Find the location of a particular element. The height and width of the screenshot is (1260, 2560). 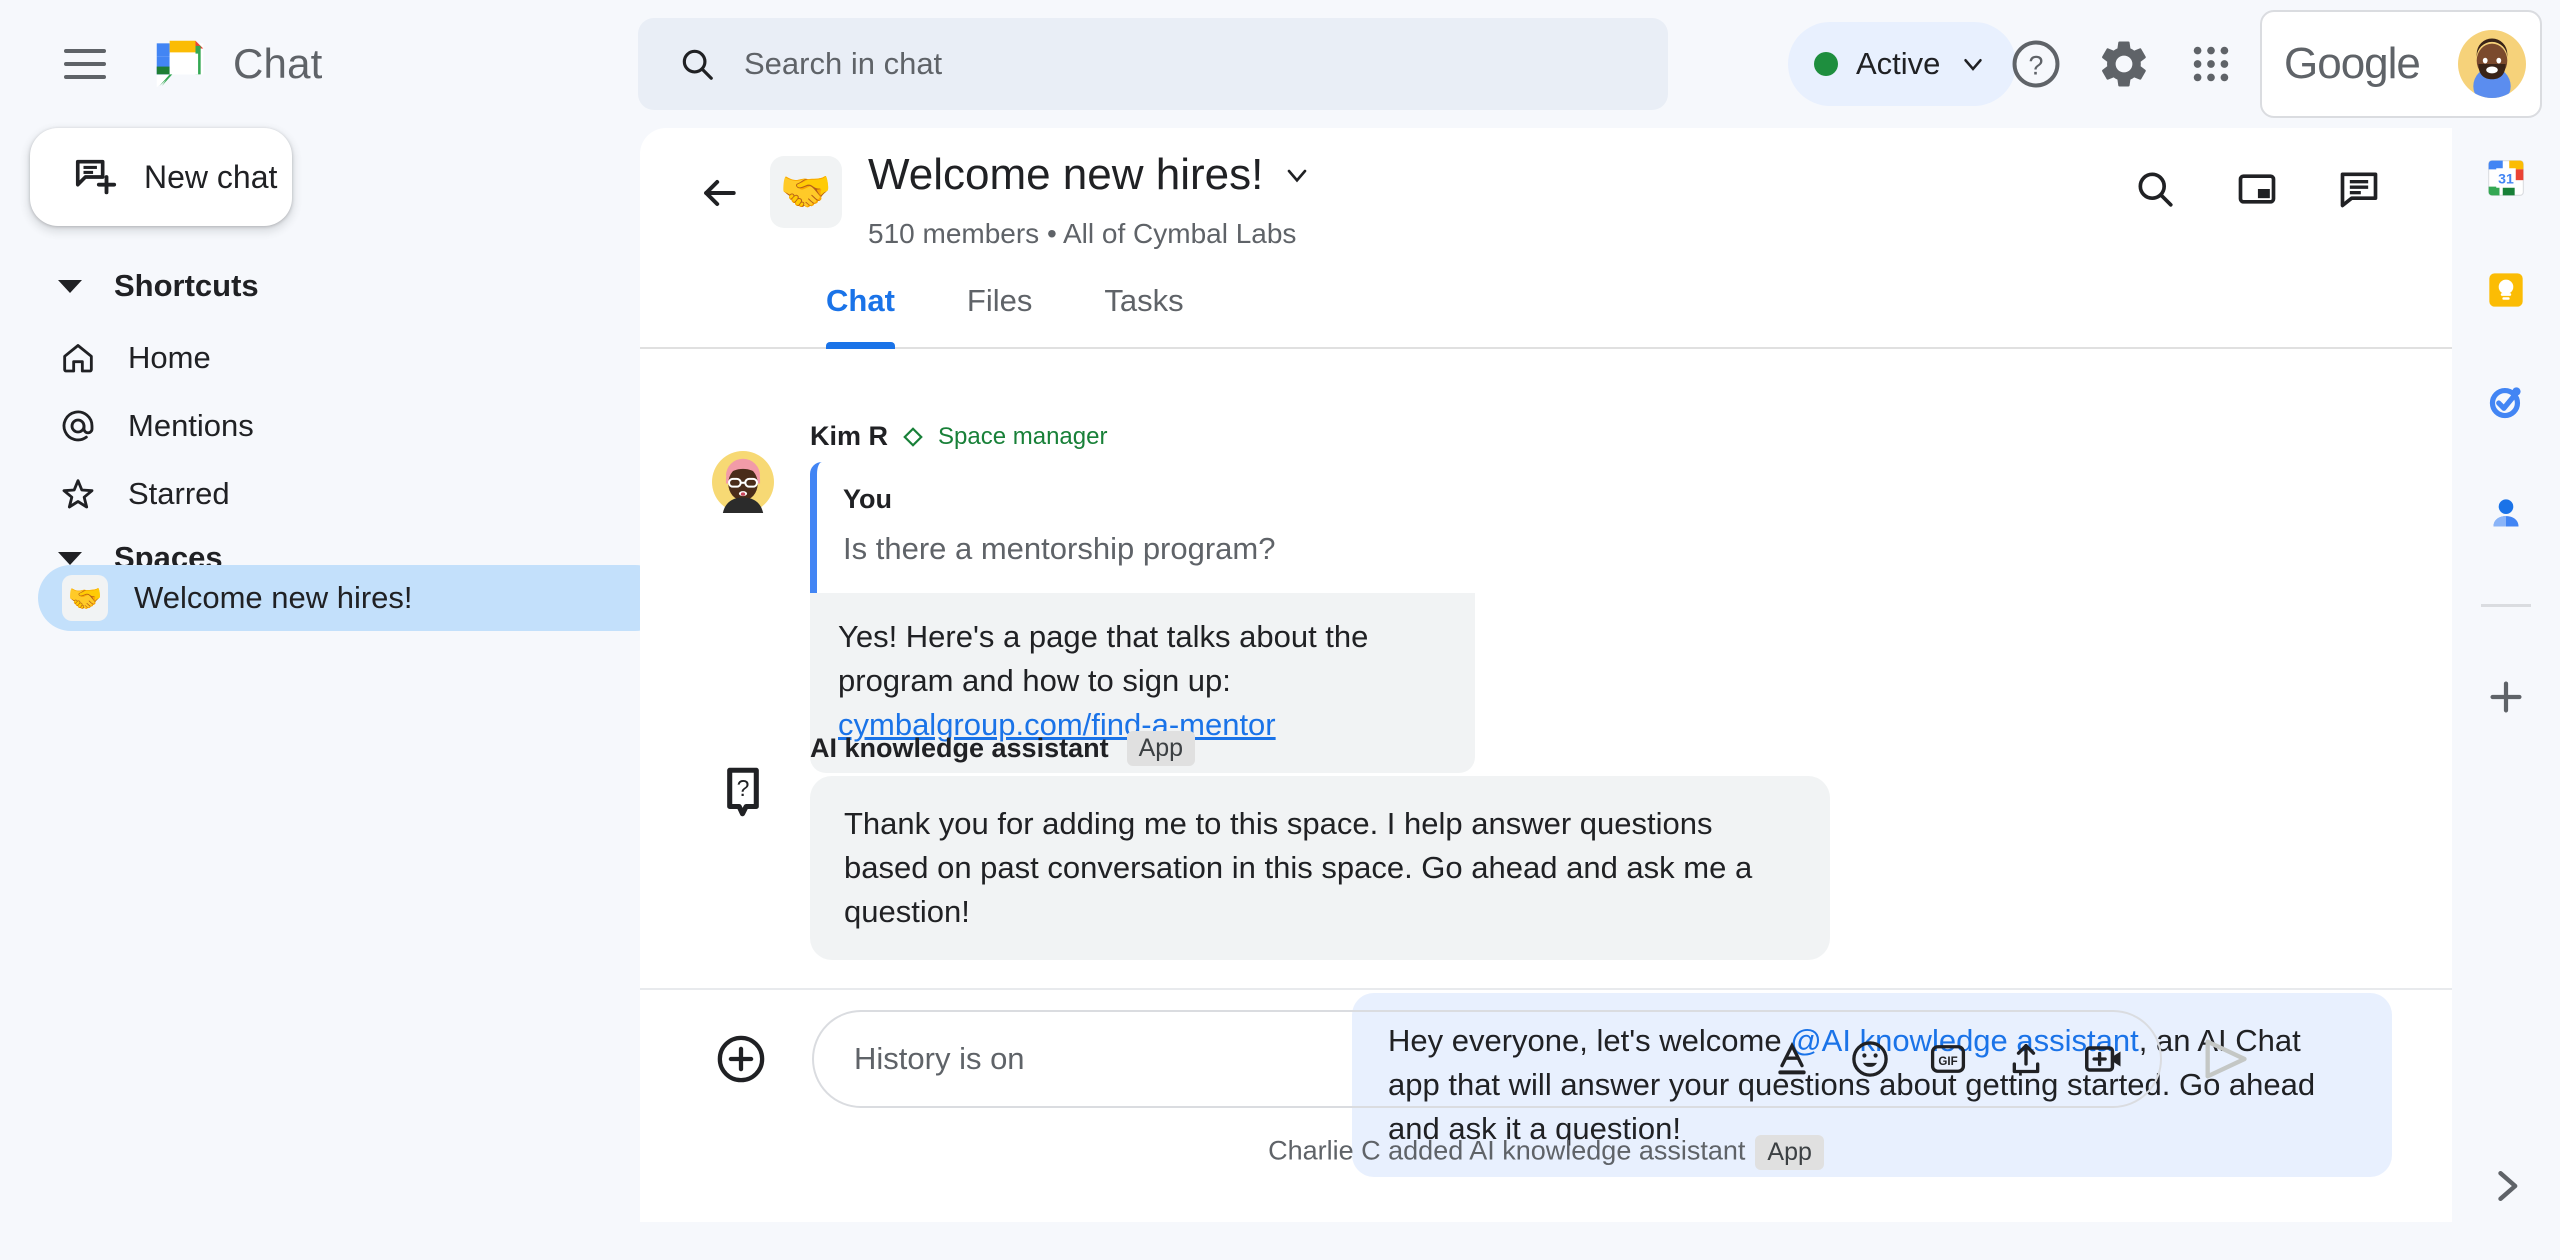

google-wordmark: Google is located at coordinates (2352, 63).